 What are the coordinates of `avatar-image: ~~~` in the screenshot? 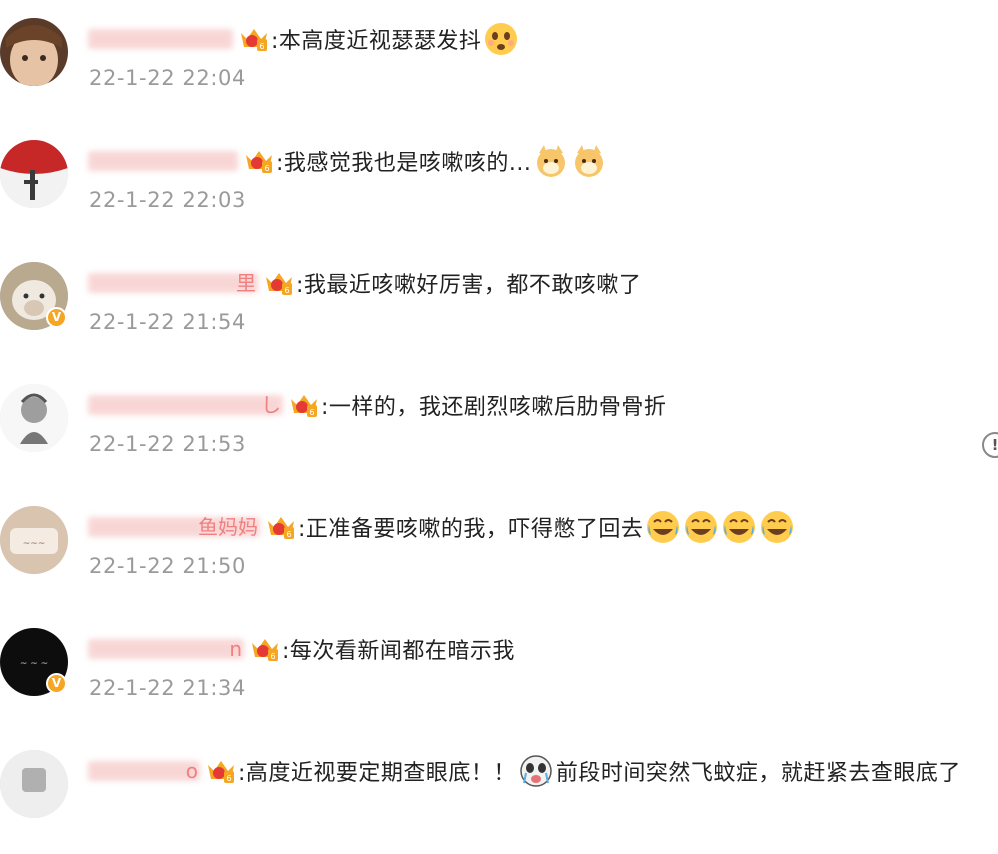 It's located at (34, 540).